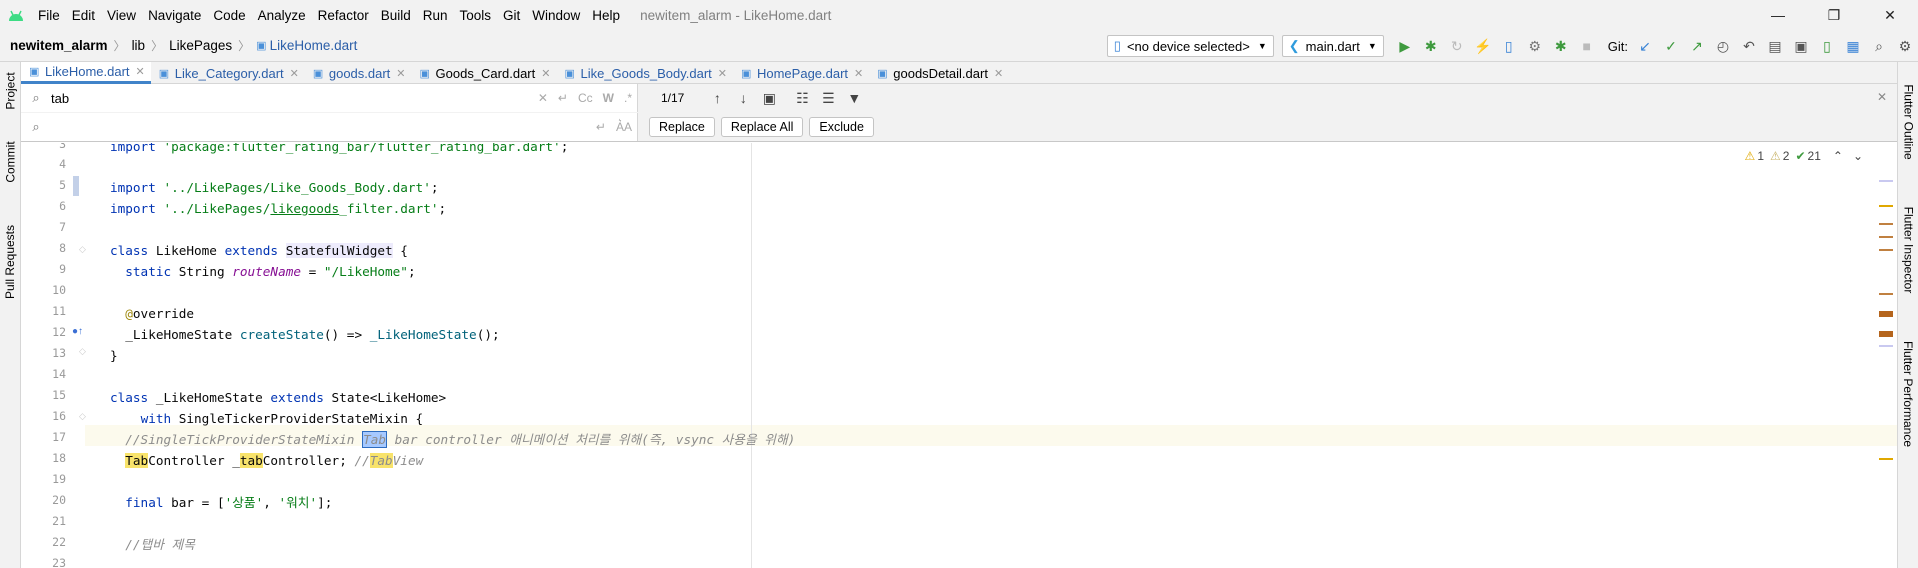 The image size is (1918, 568). Describe the element at coordinates (628, 98) in the screenshot. I see `regex-toggle: .*` at that location.